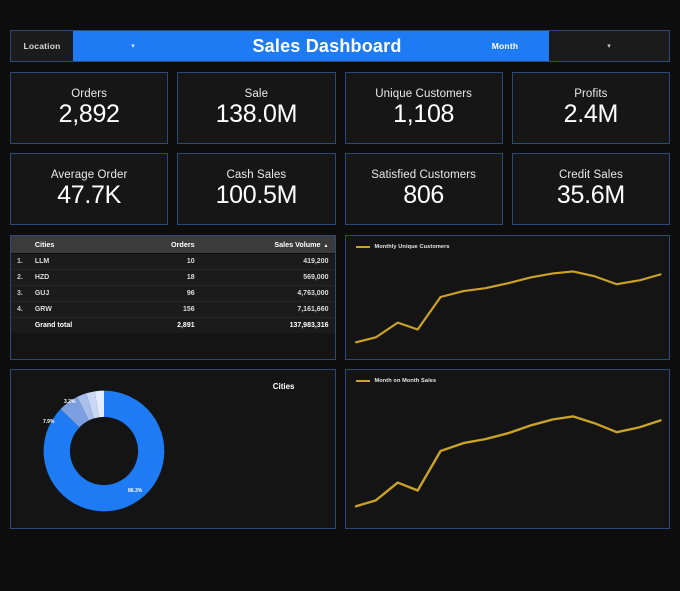 This screenshot has height=591, width=680. I want to click on kpi-label: Average Order, so click(89, 175).